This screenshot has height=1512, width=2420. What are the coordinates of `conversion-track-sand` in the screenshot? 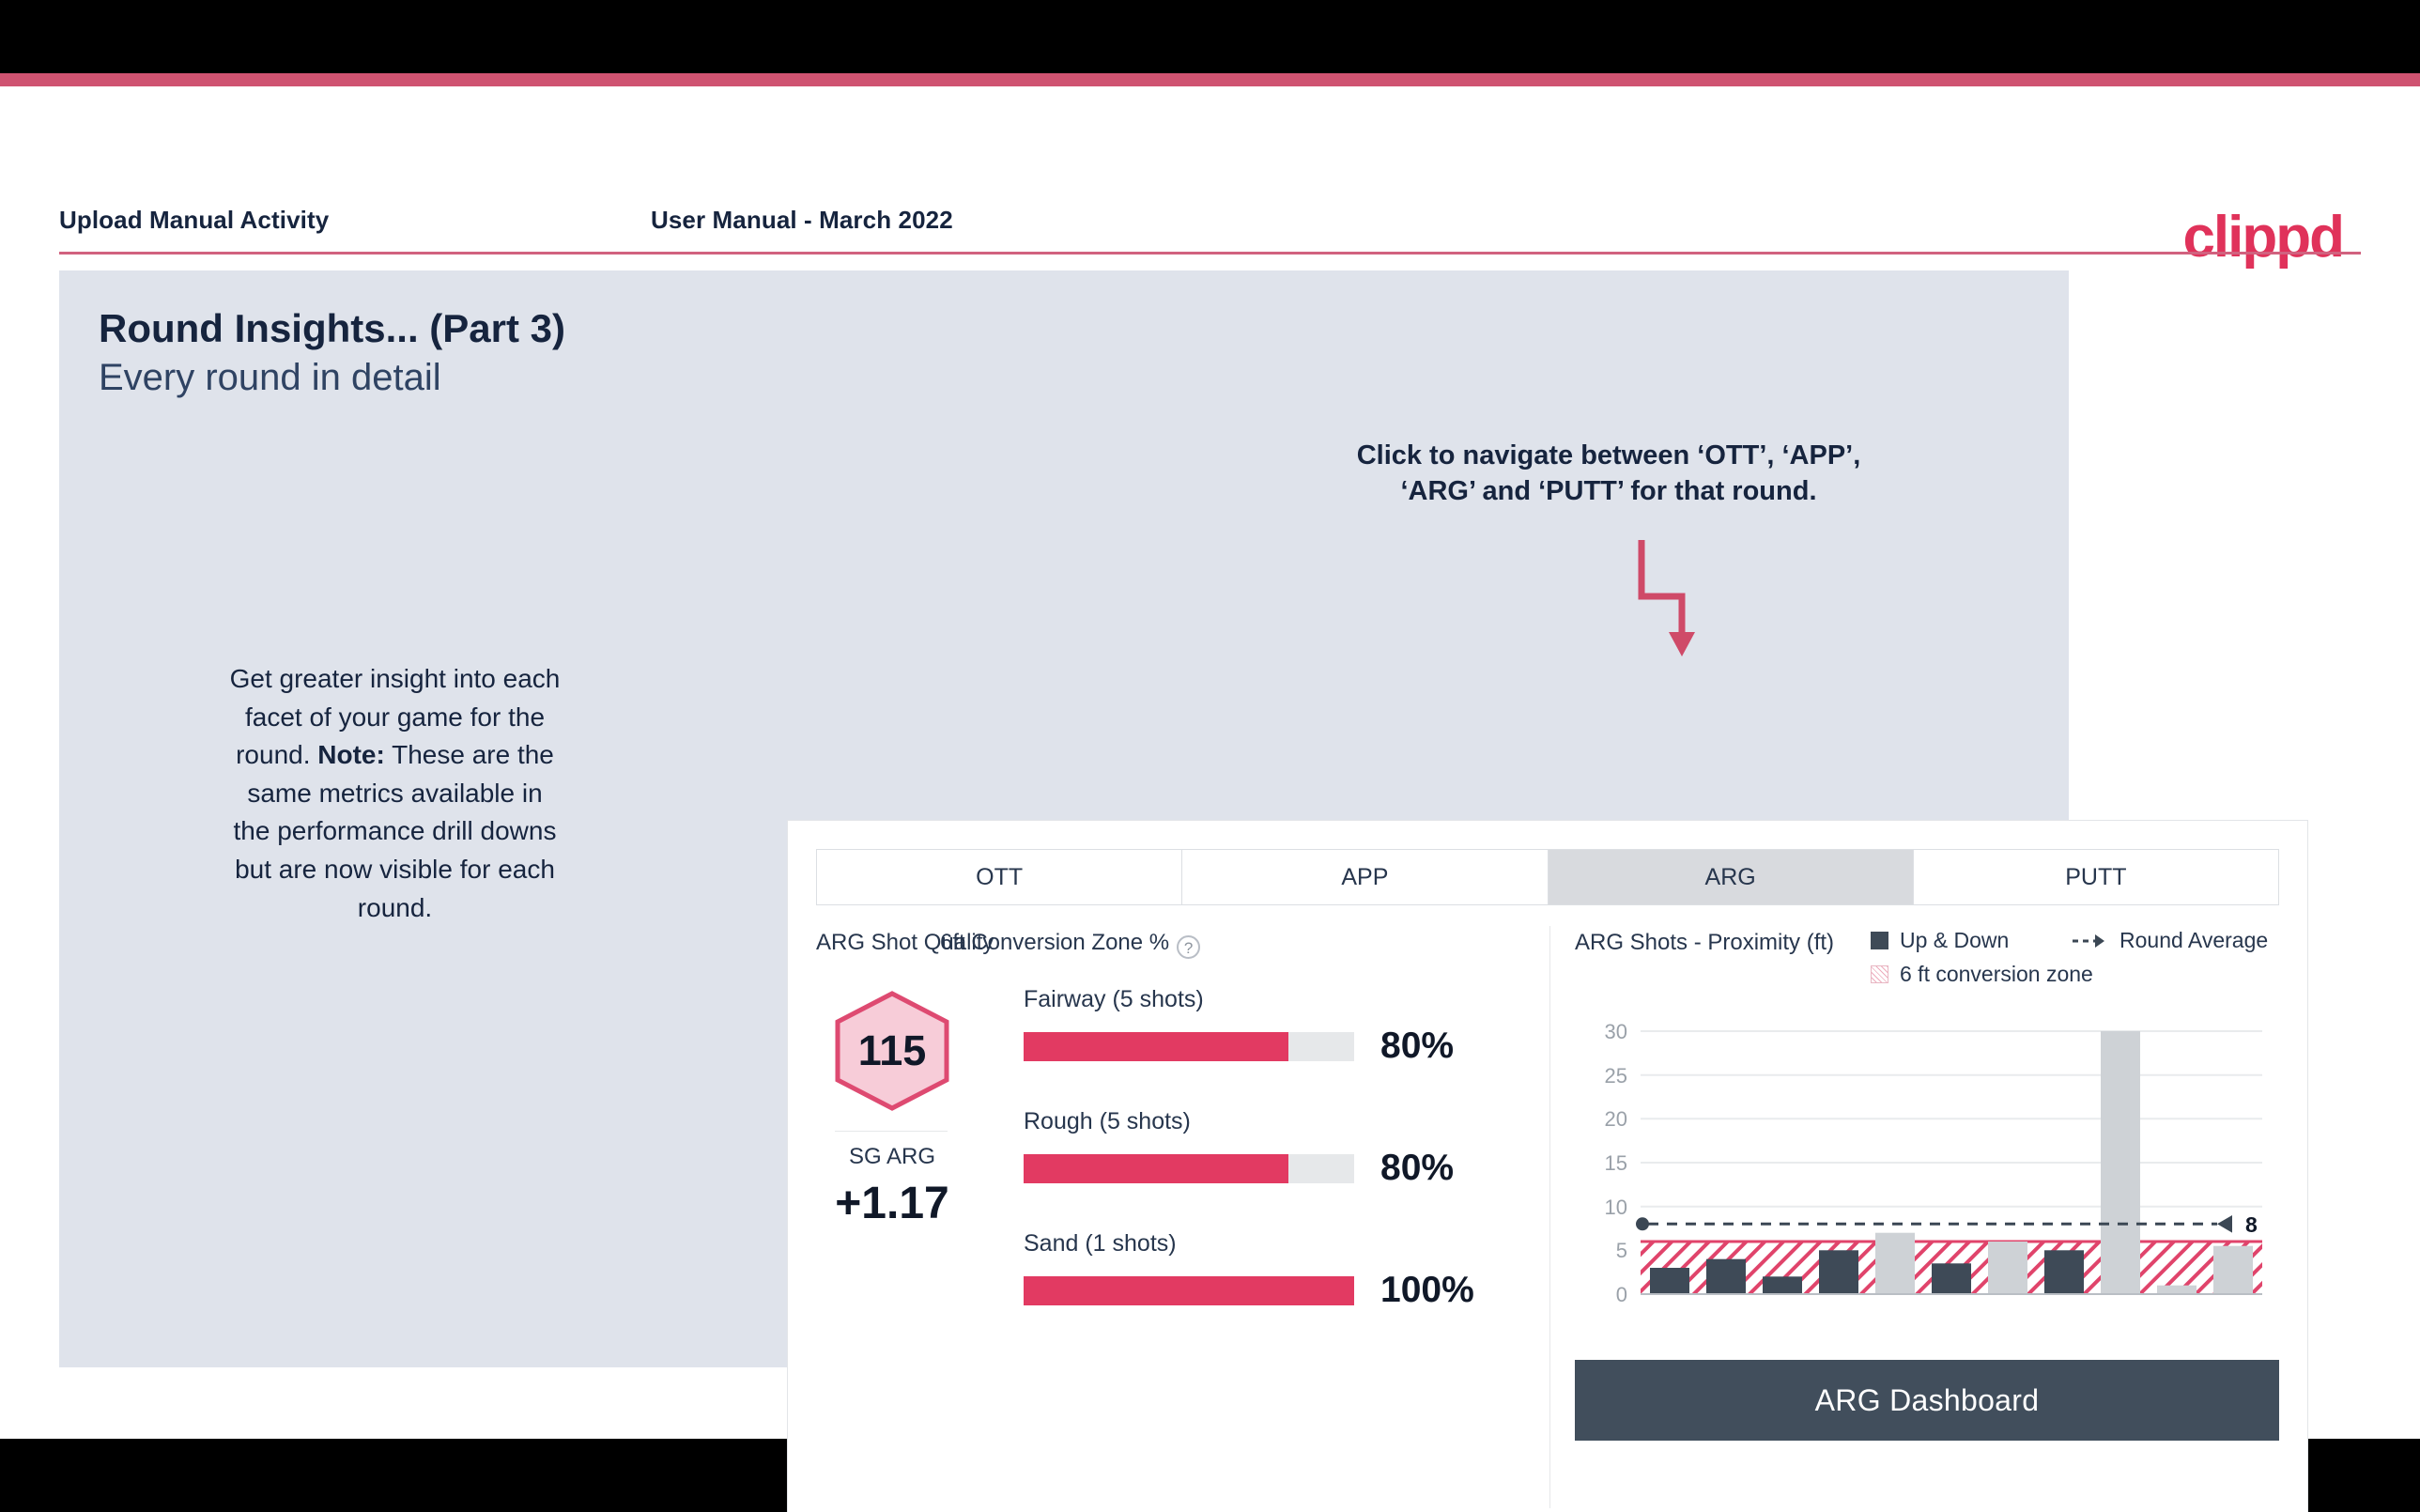 It's located at (1189, 1290).